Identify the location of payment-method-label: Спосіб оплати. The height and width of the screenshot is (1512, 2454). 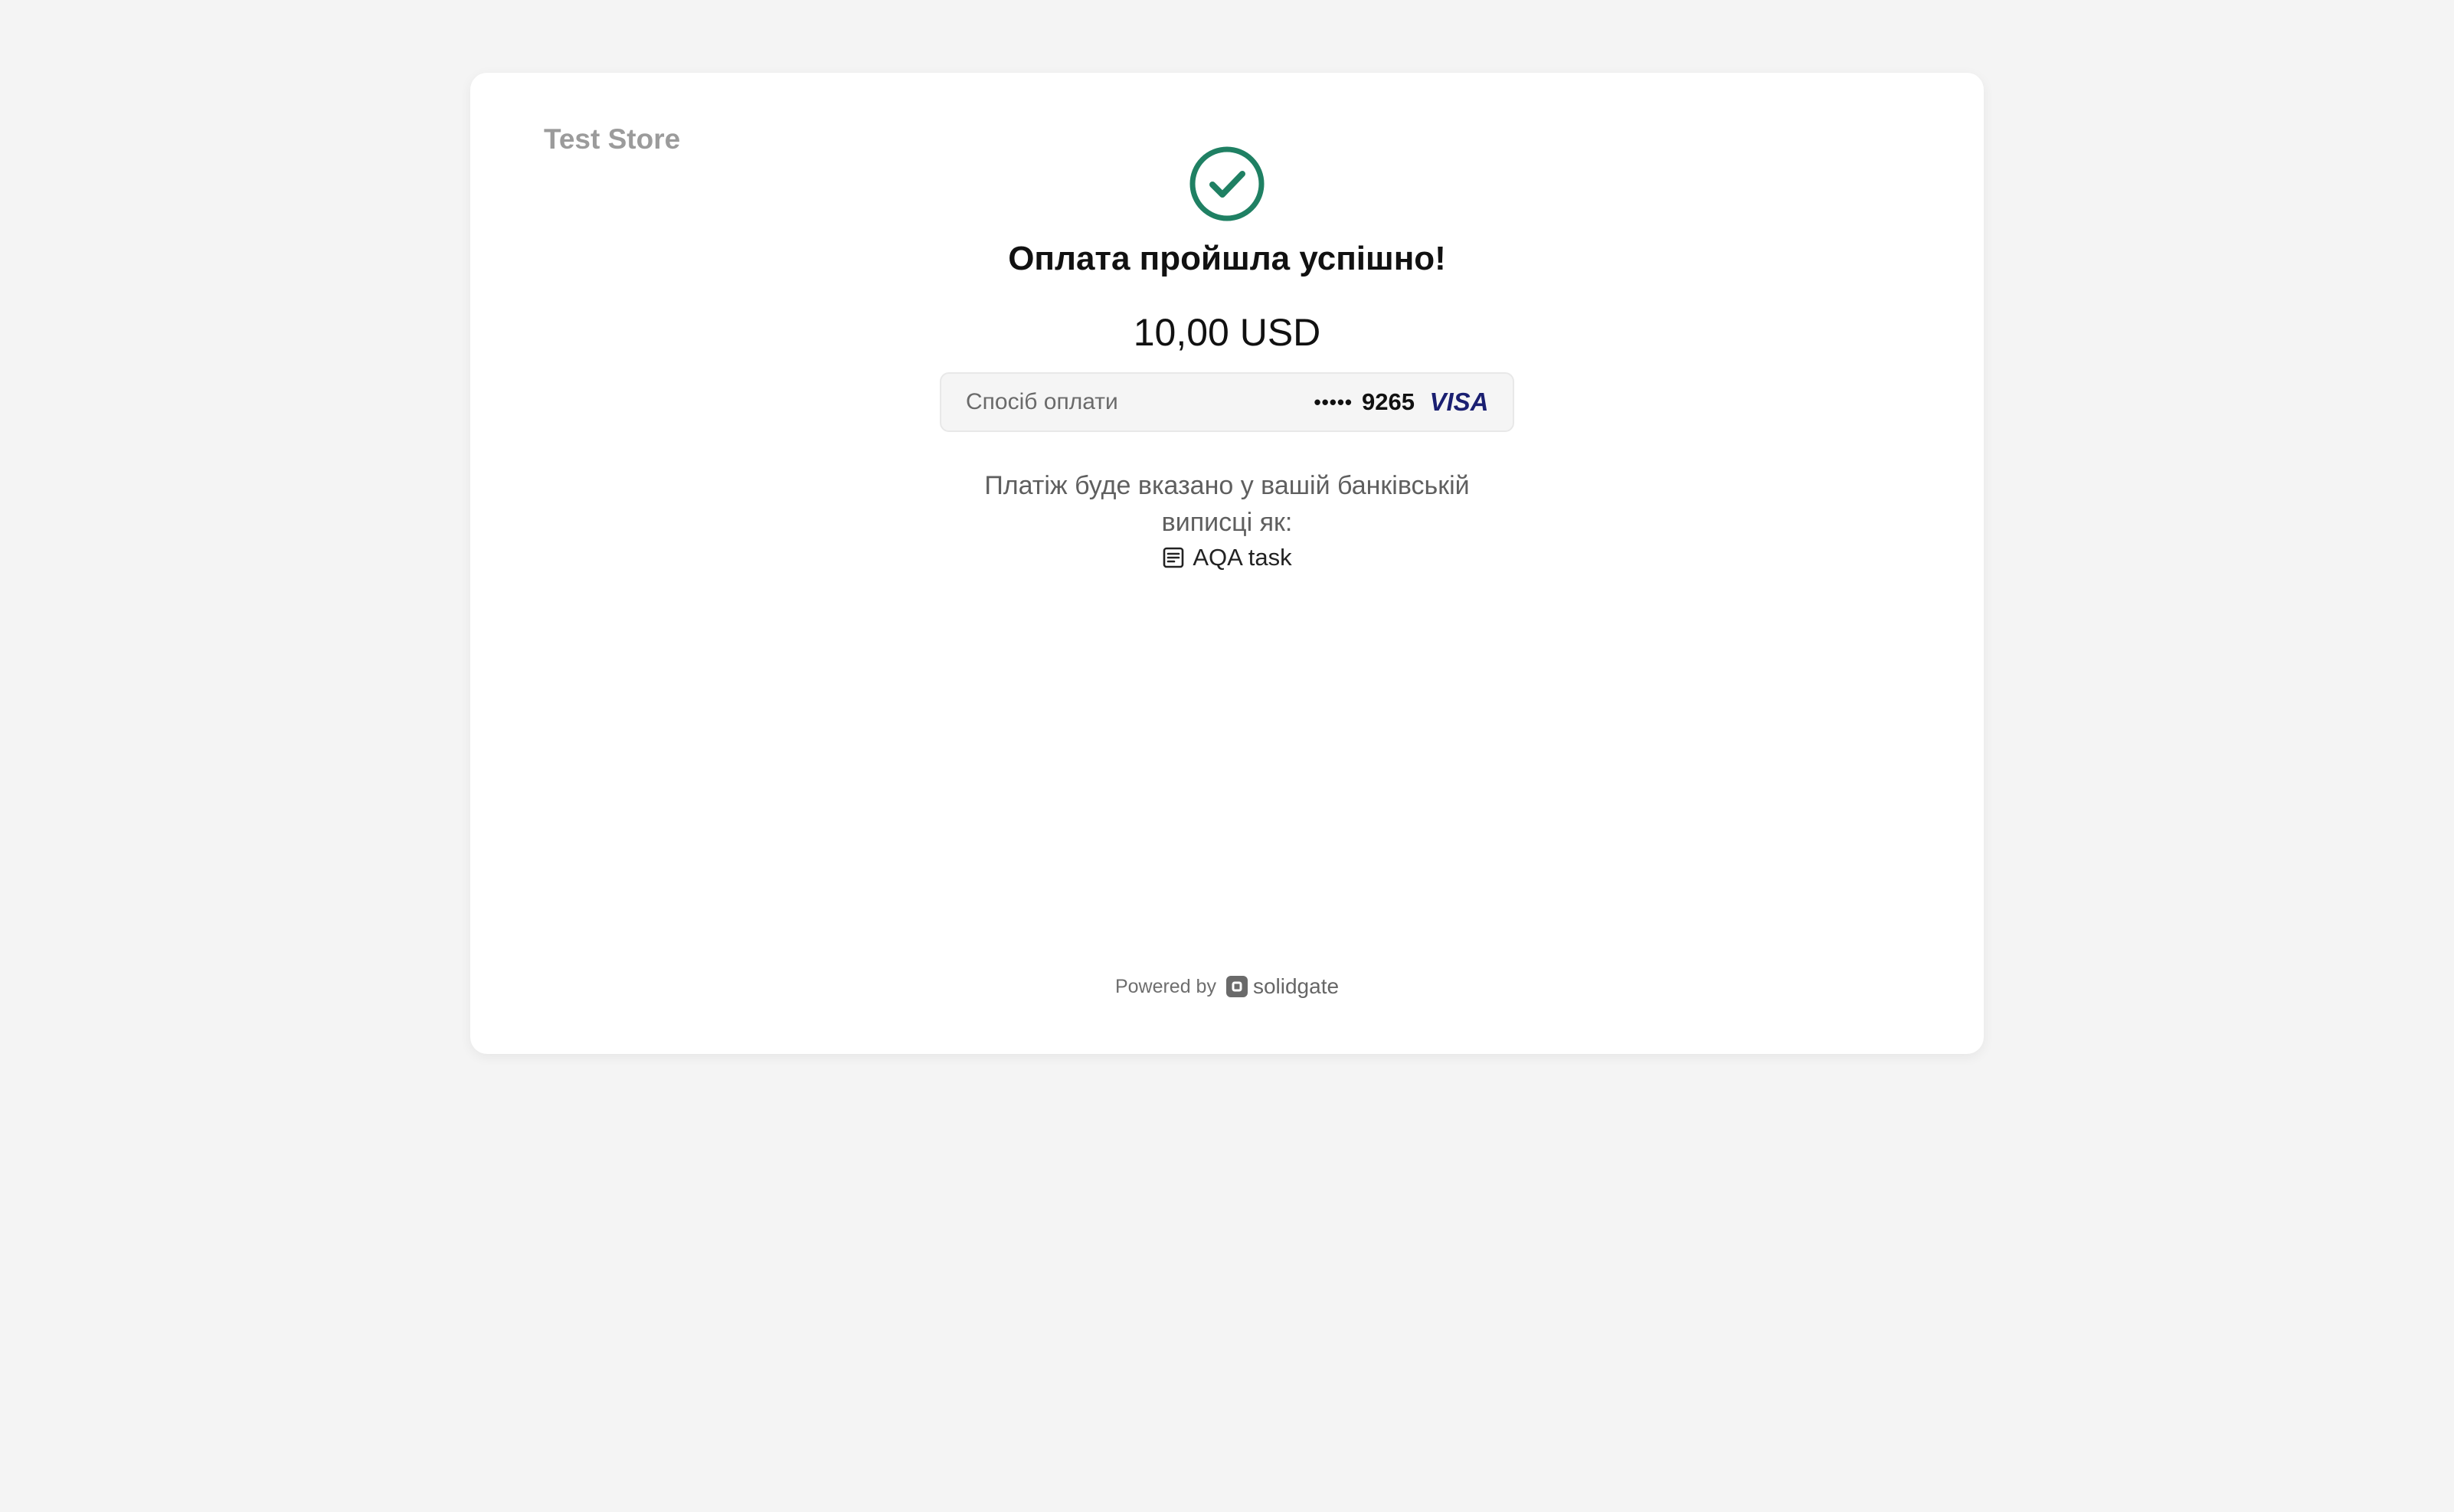
(1042, 401).